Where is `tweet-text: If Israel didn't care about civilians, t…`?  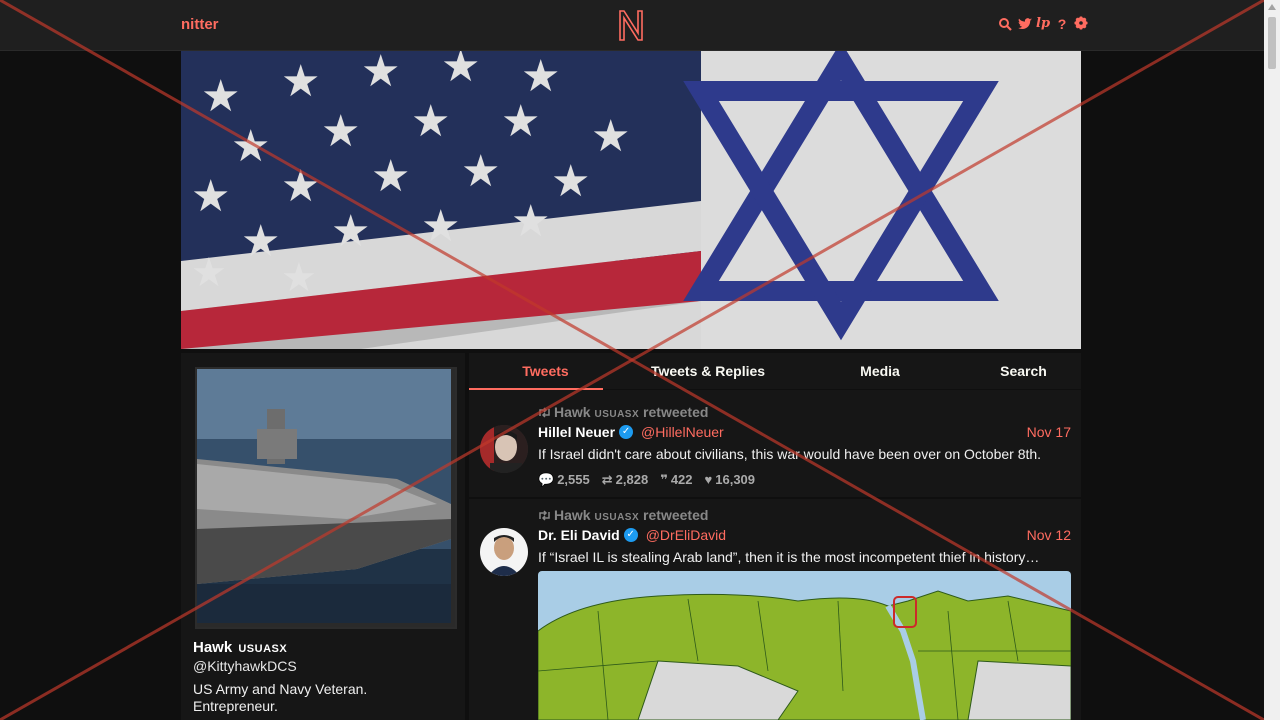
tweet-text: If Israel didn't care about civilians, t… is located at coordinates (790, 454).